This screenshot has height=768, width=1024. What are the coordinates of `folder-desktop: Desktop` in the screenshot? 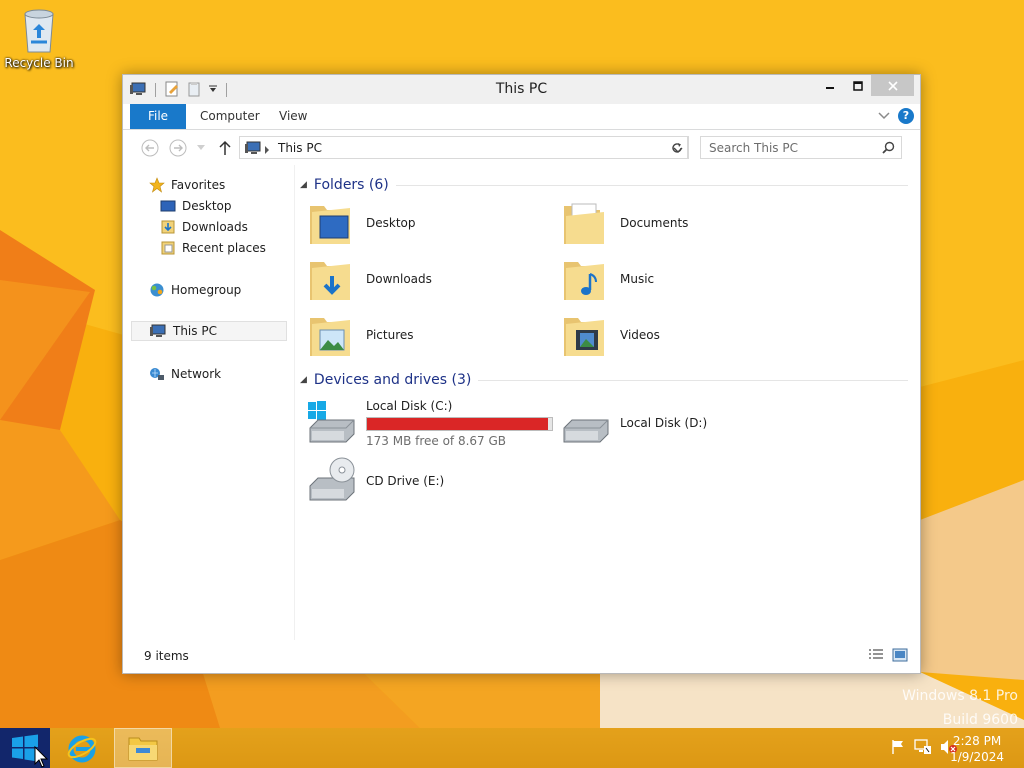 It's located at (362, 223).